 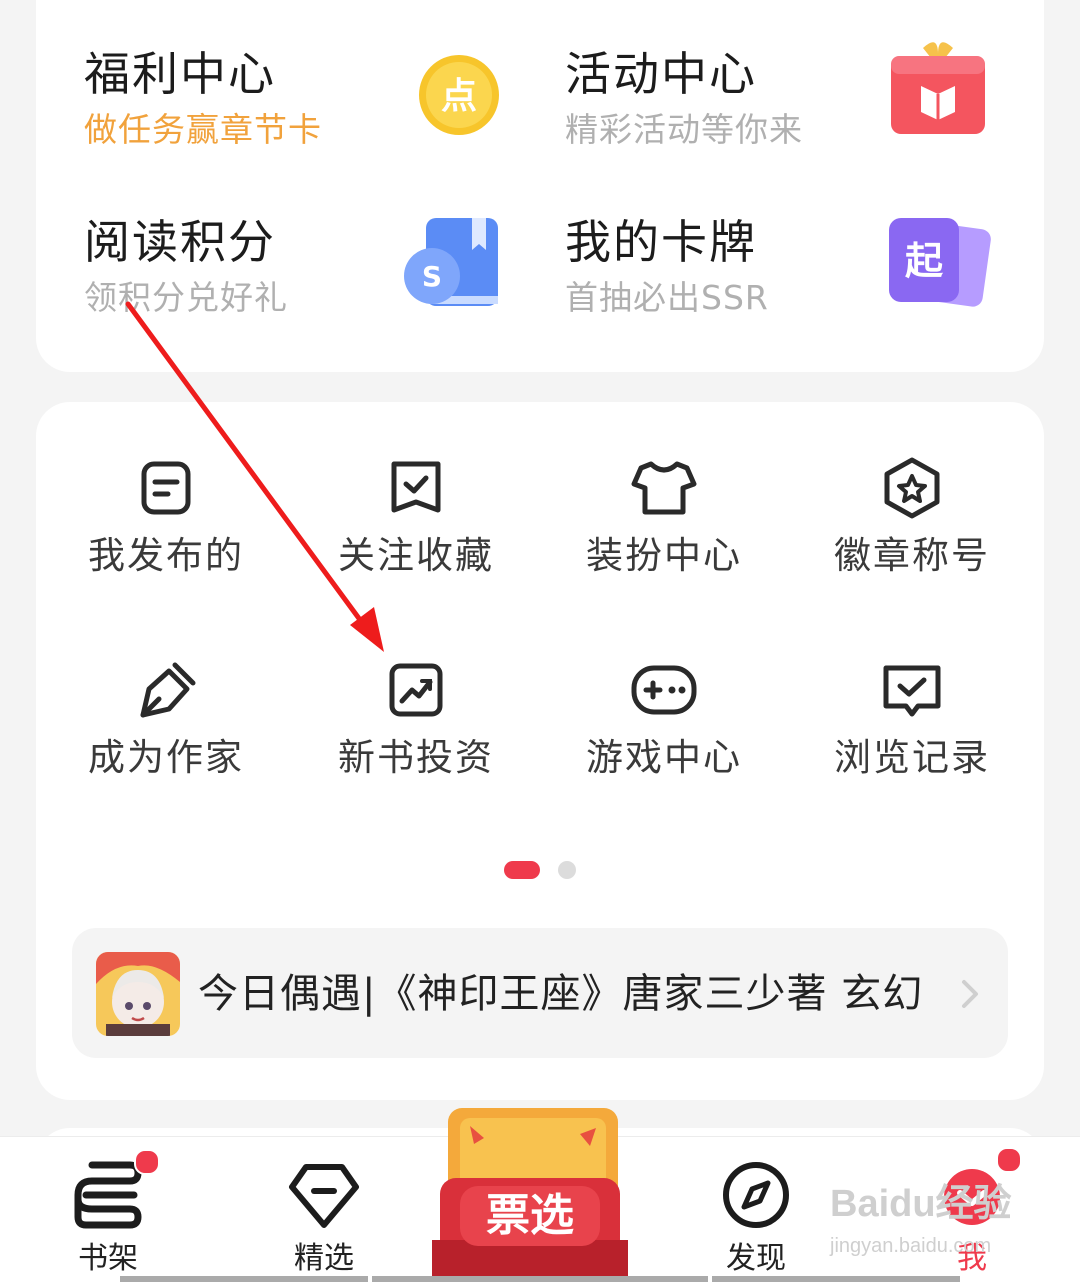 What do you see at coordinates (451, 262) in the screenshot?
I see `book-coin-icon: S` at bounding box center [451, 262].